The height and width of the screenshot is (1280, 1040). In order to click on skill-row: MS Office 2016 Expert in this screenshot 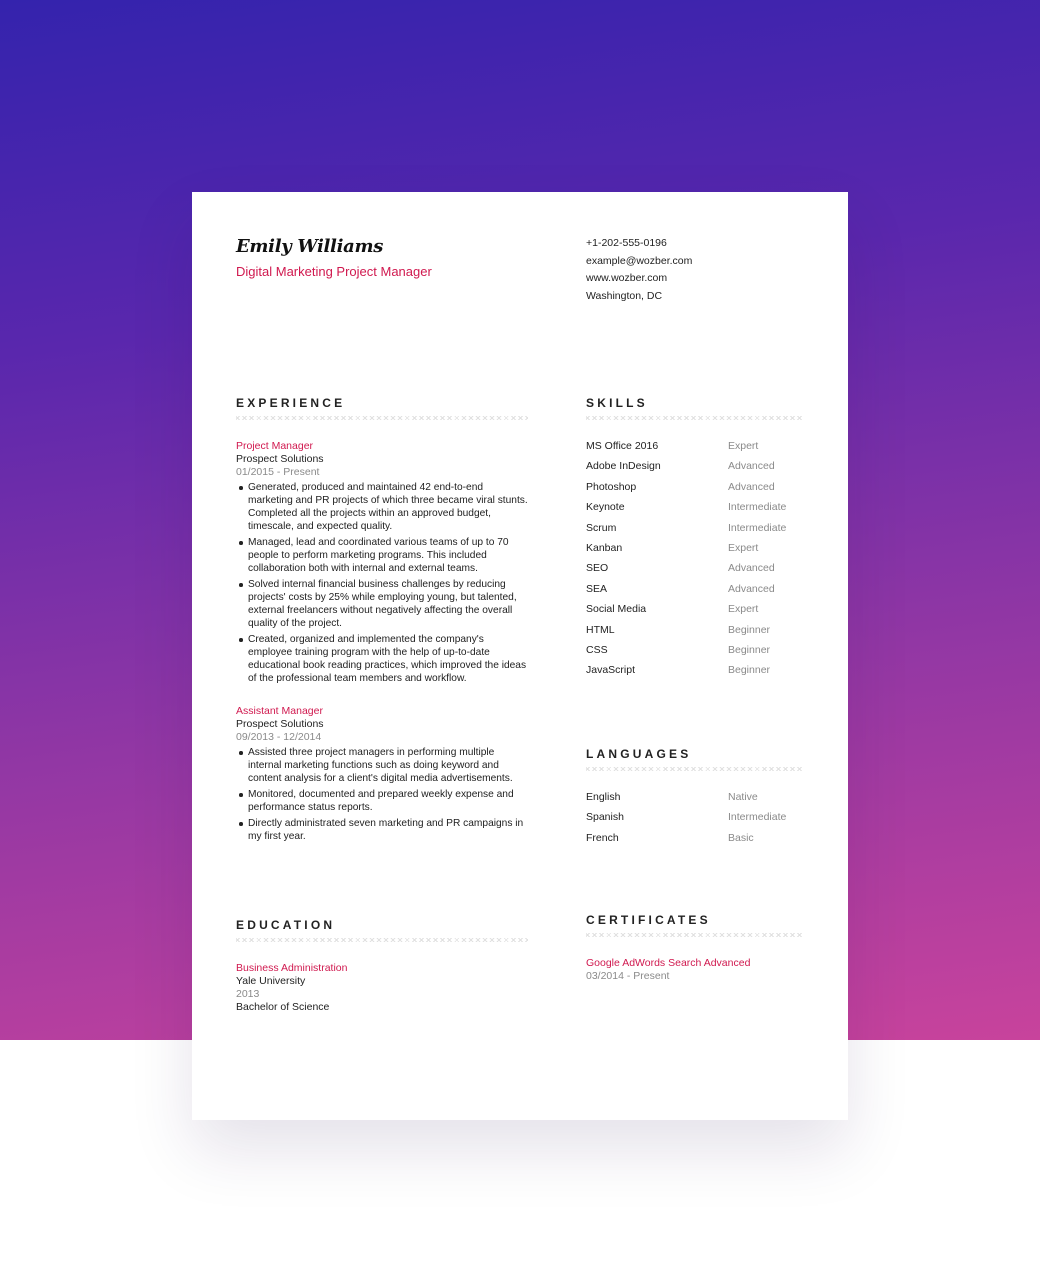, I will do `click(694, 450)`.